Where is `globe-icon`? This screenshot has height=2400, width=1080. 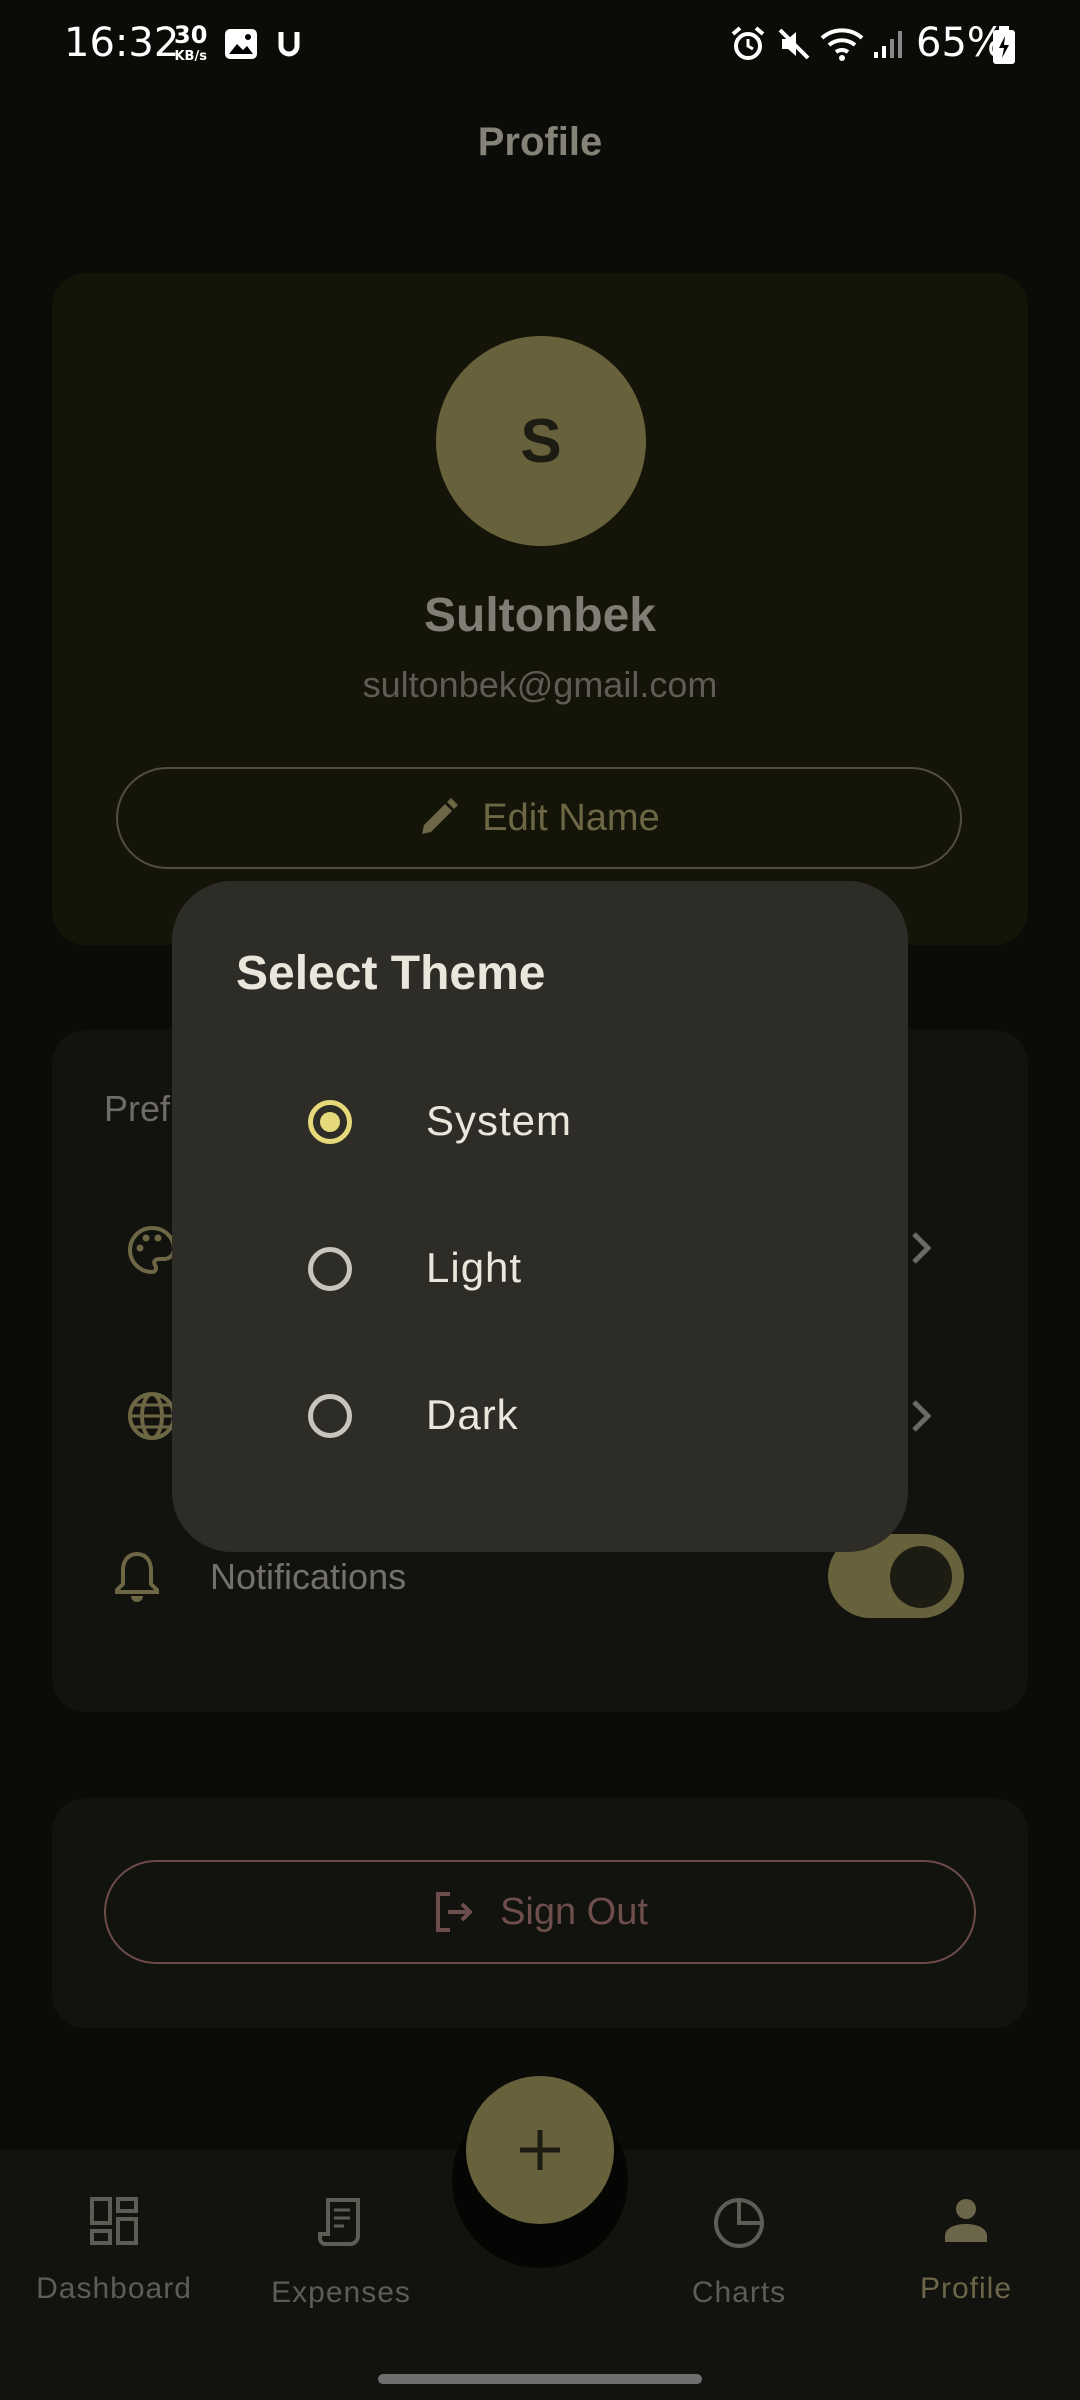
globe-icon is located at coordinates (152, 1416).